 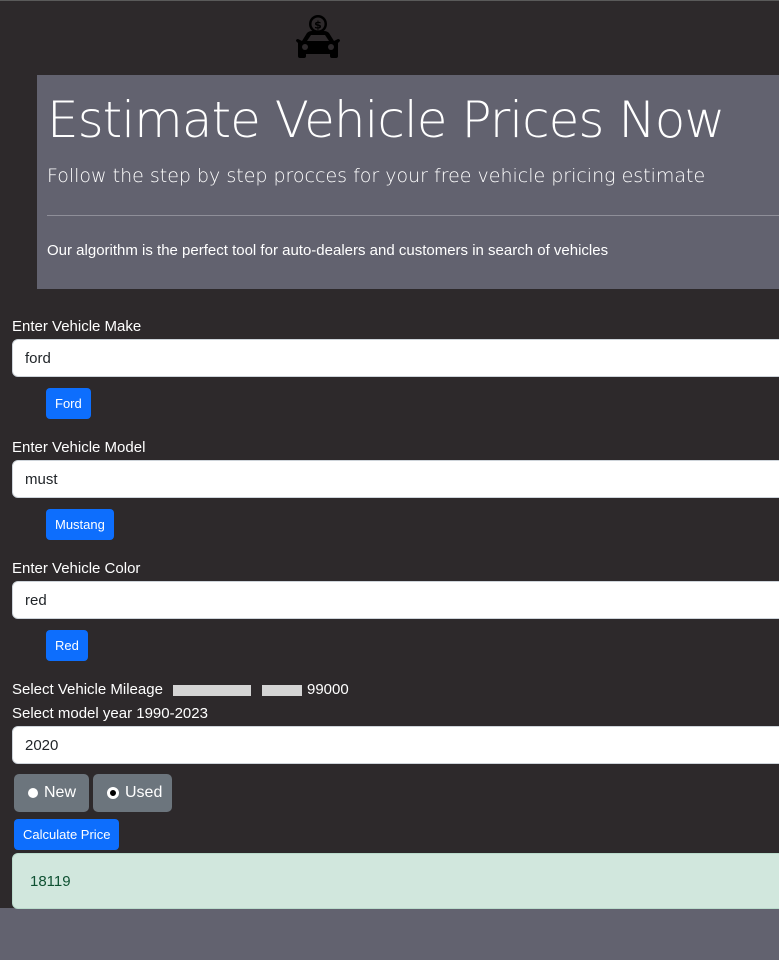 I want to click on make-label: Enter Vehicle Make, so click(x=77, y=326).